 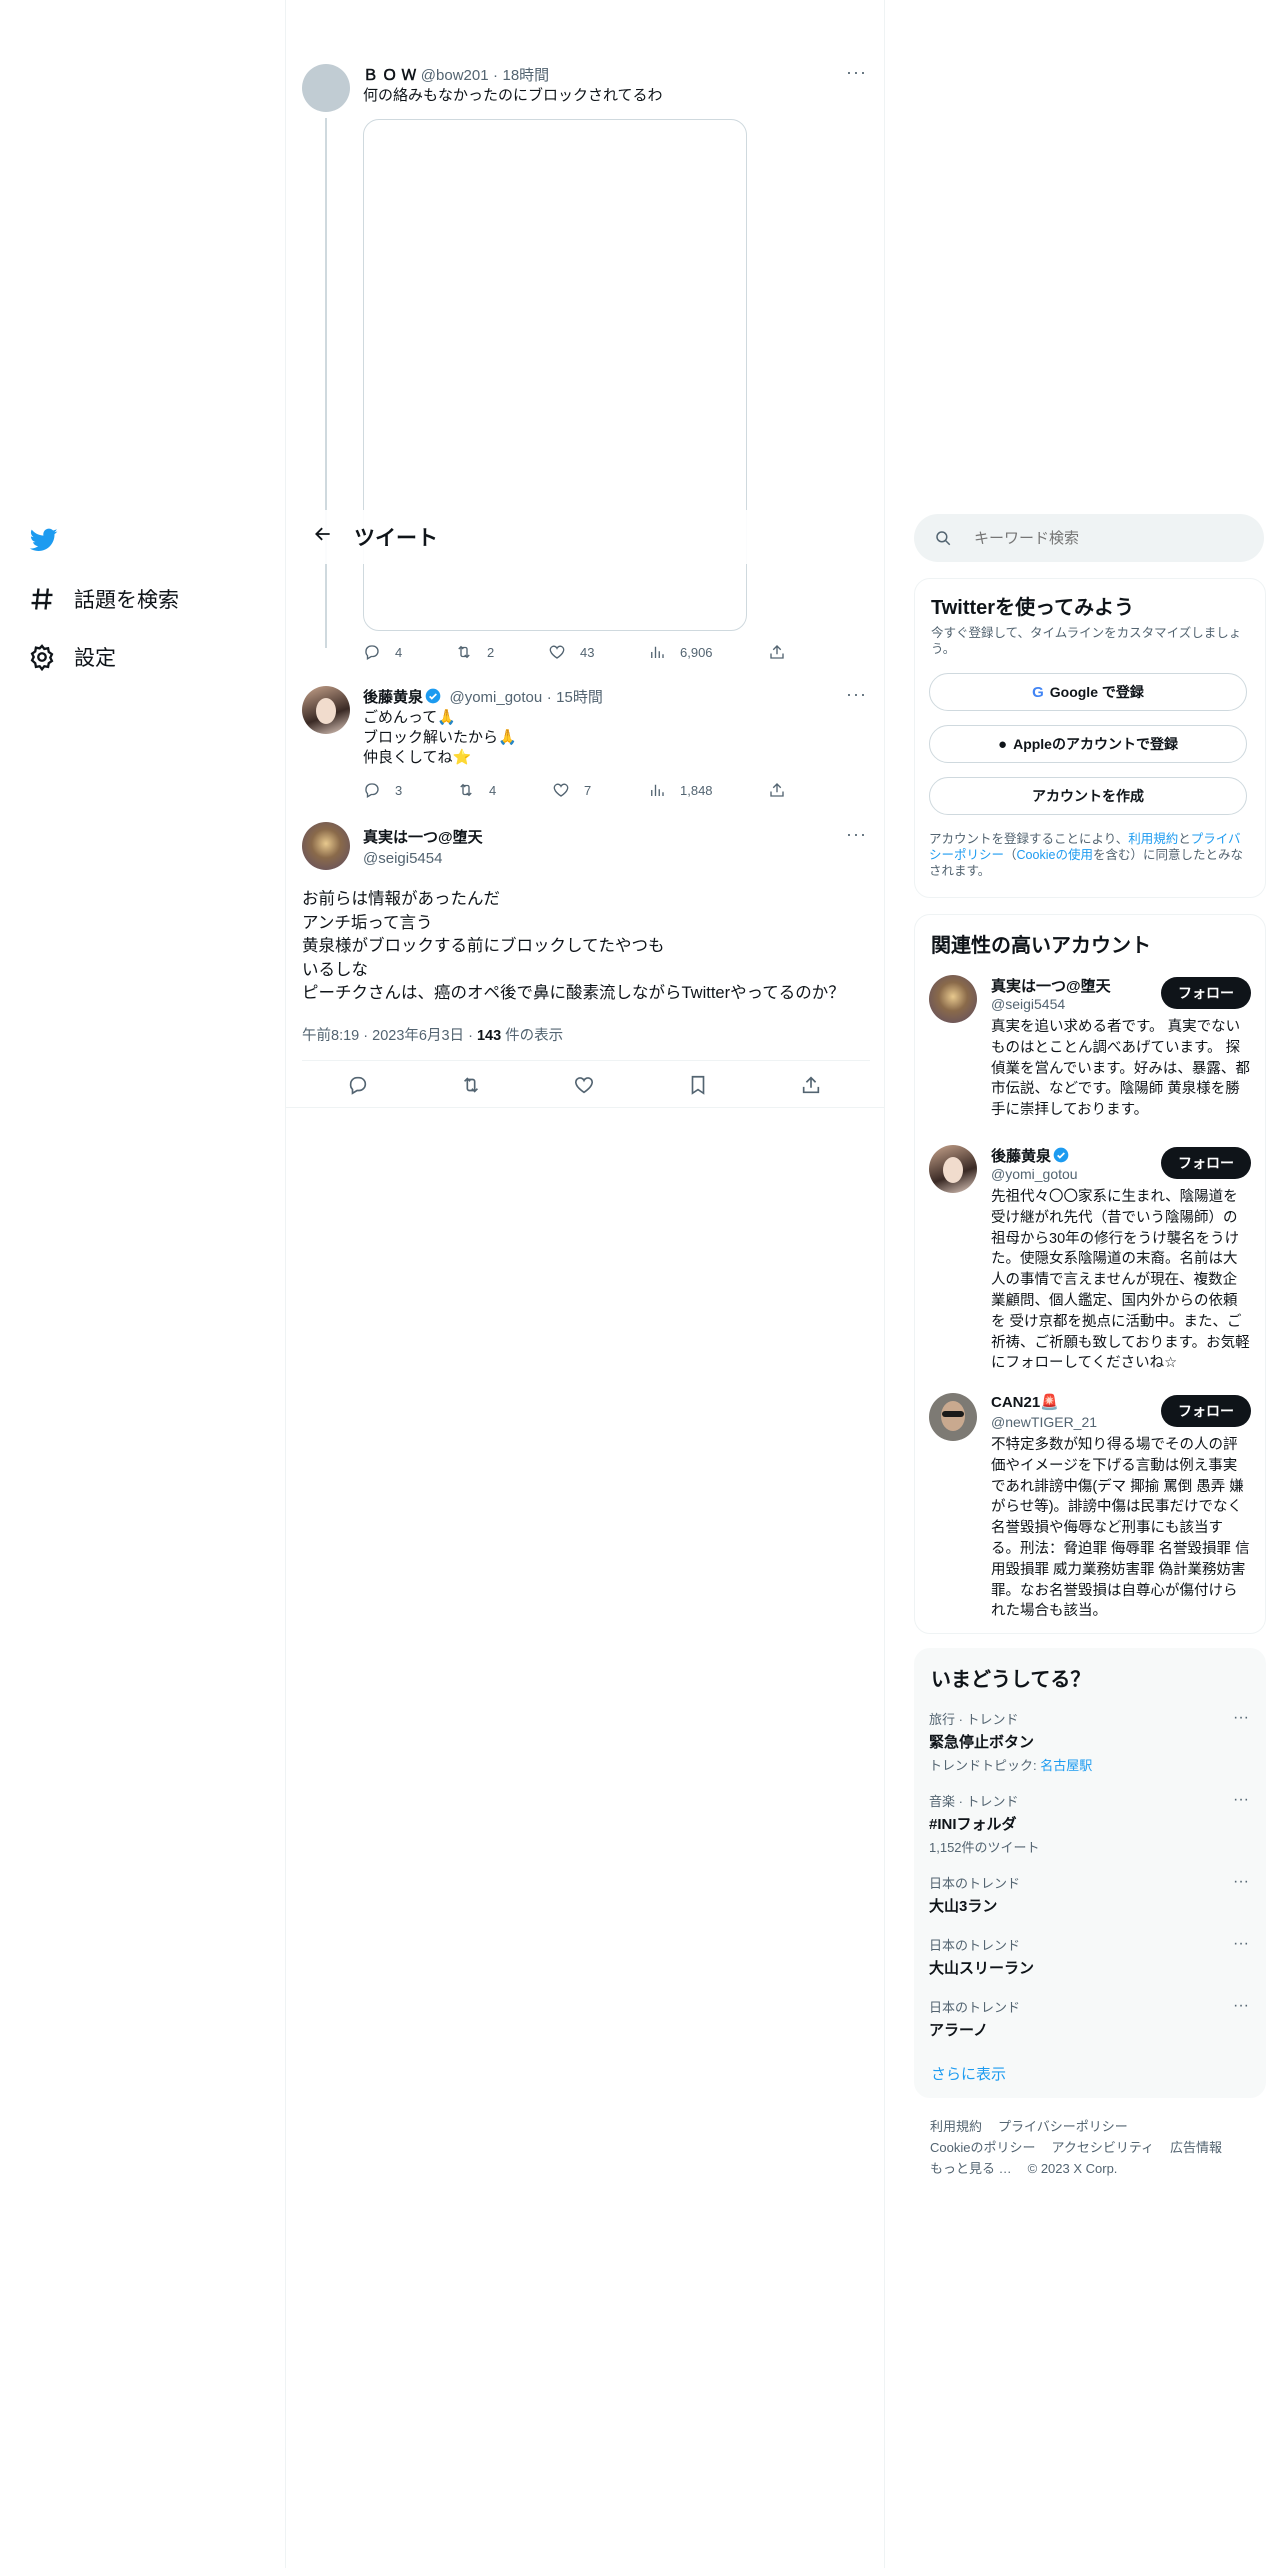 What do you see at coordinates (1044, 1422) in the screenshot?
I see `account-handle: @newTIGER_21` at bounding box center [1044, 1422].